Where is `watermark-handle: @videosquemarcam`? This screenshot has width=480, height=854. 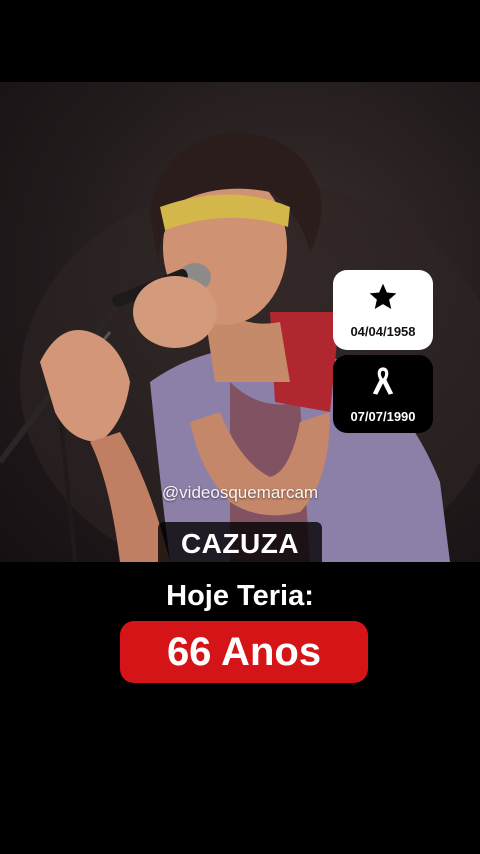
watermark-handle: @videosquemarcam is located at coordinates (240, 492).